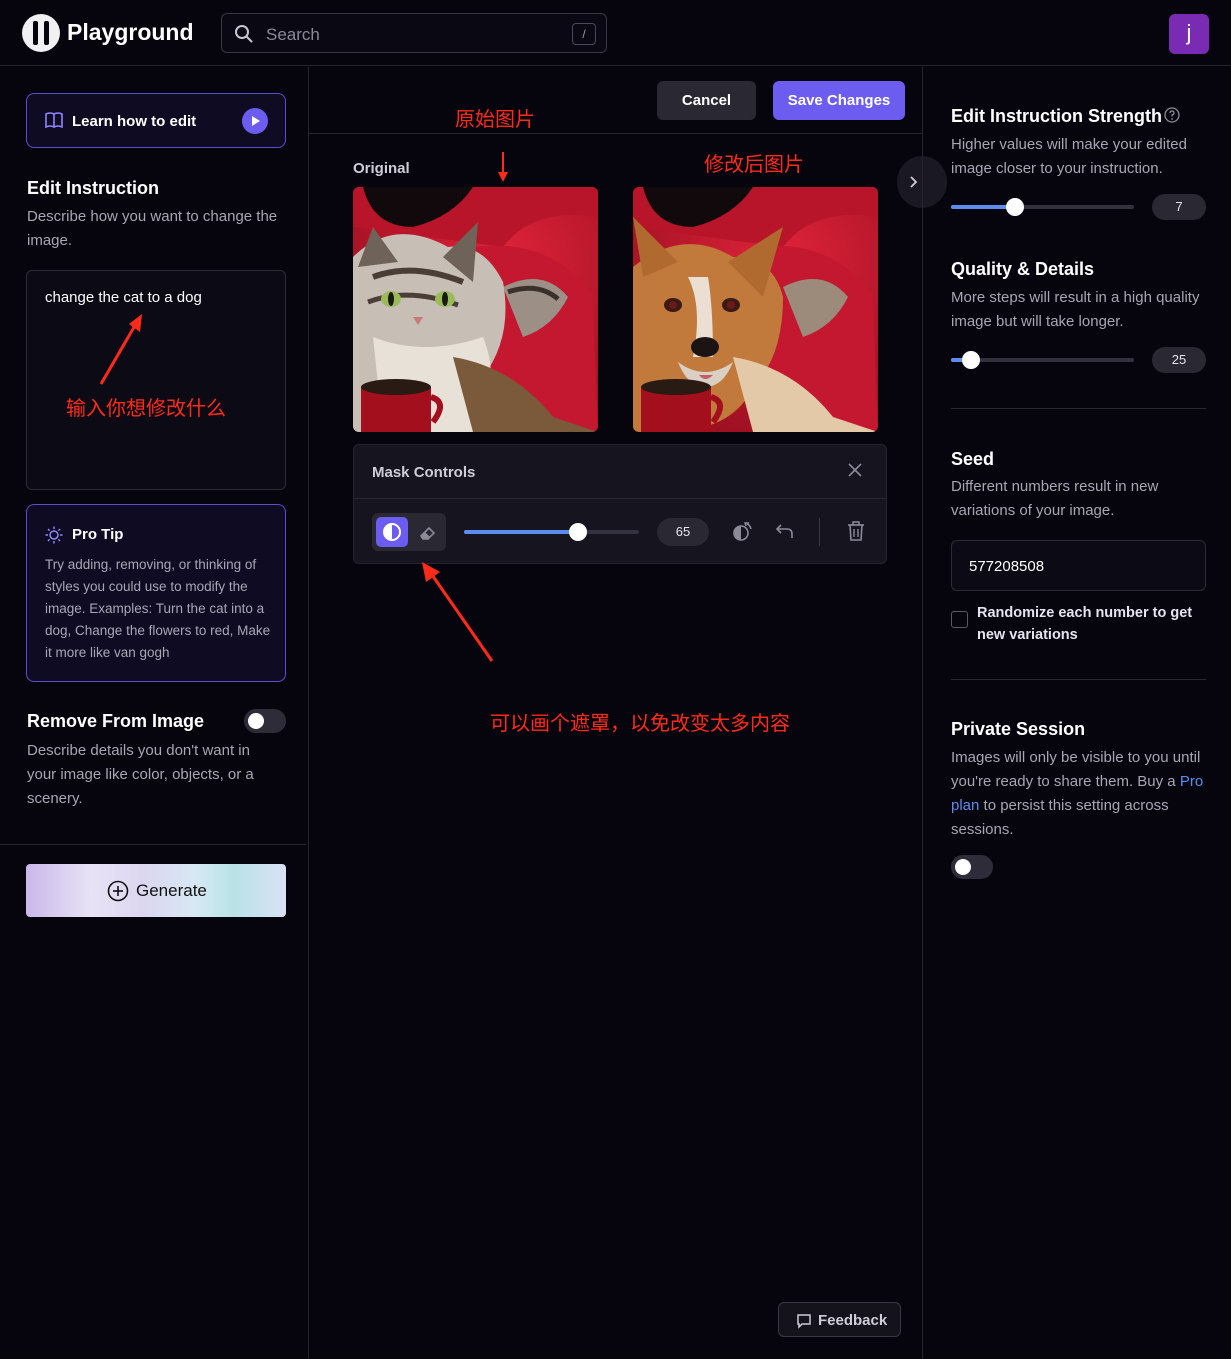  What do you see at coordinates (1078, 565) in the screenshot?
I see `seed-input: 577208508` at bounding box center [1078, 565].